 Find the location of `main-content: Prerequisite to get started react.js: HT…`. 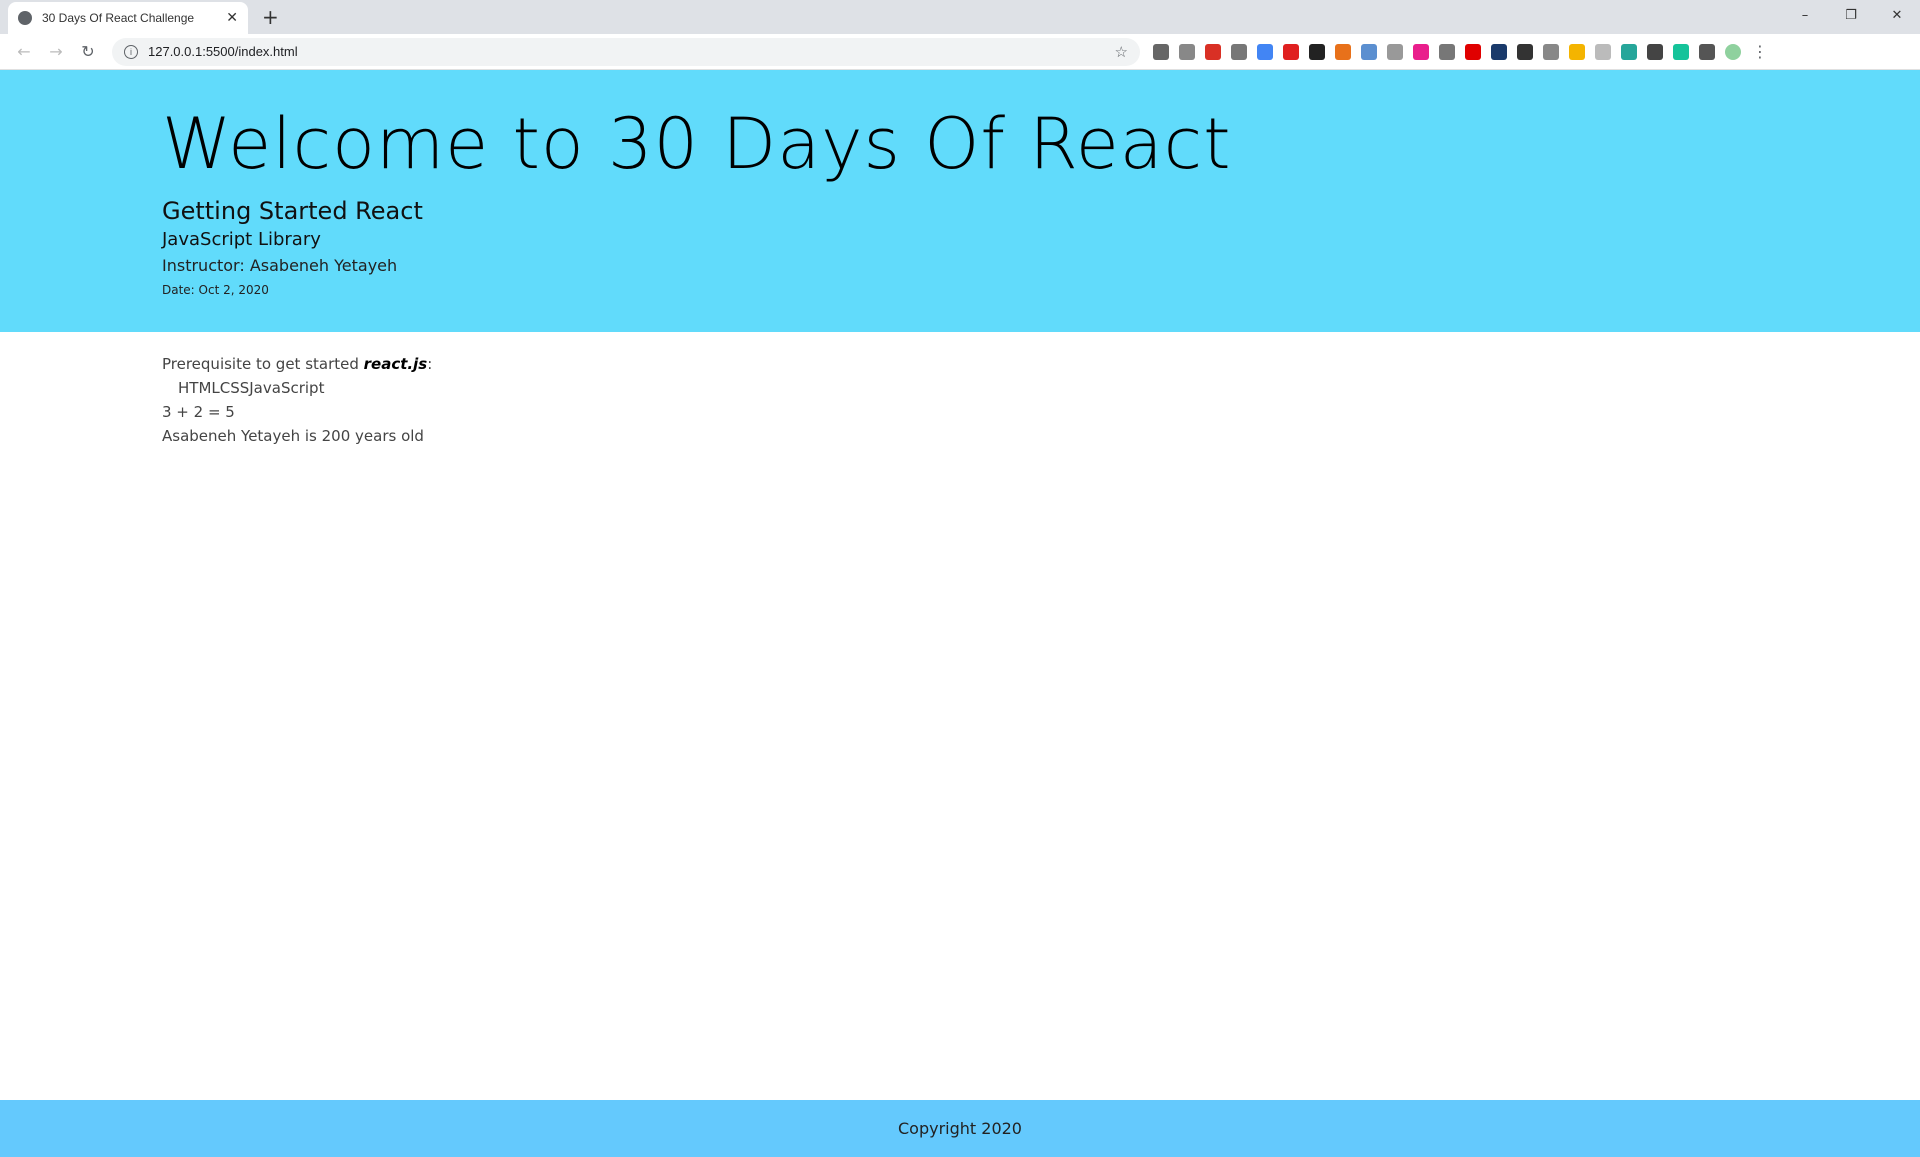

main-content: Prerequisite to get started react.js: HT… is located at coordinates (297, 400).